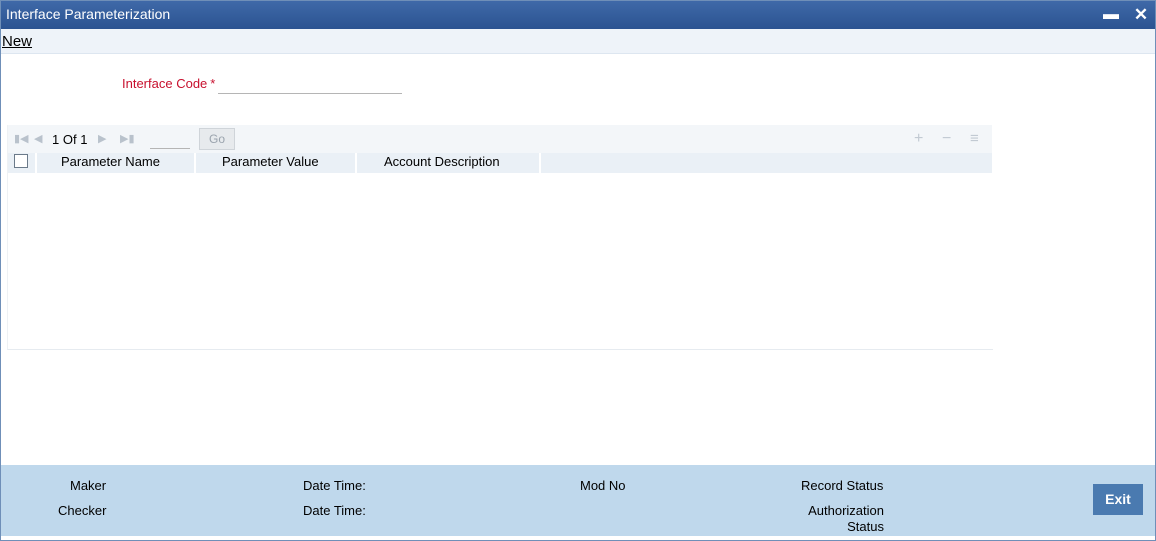 This screenshot has height=541, width=1156. Describe the element at coordinates (21, 138) in the screenshot. I see `first-page-icon: ▮◀` at that location.